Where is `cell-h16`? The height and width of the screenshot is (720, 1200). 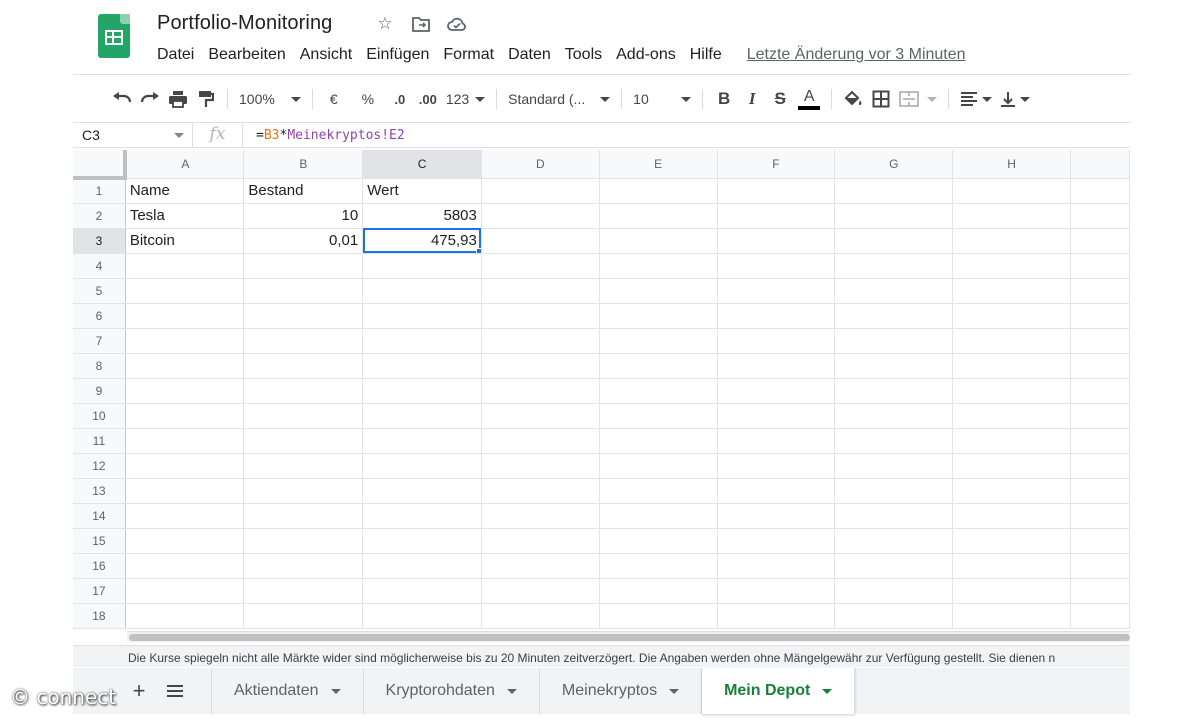
cell-h16 is located at coordinates (1011, 566).